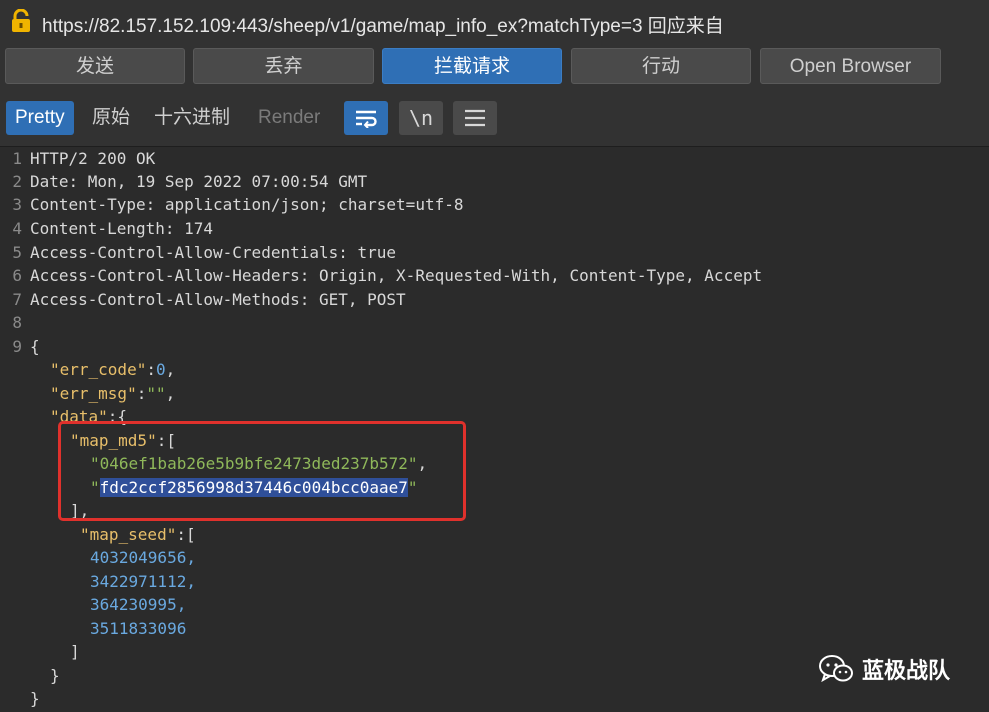 The image size is (989, 712). What do you see at coordinates (850, 66) in the screenshot?
I see `open-browser-button: Open Browser` at bounding box center [850, 66].